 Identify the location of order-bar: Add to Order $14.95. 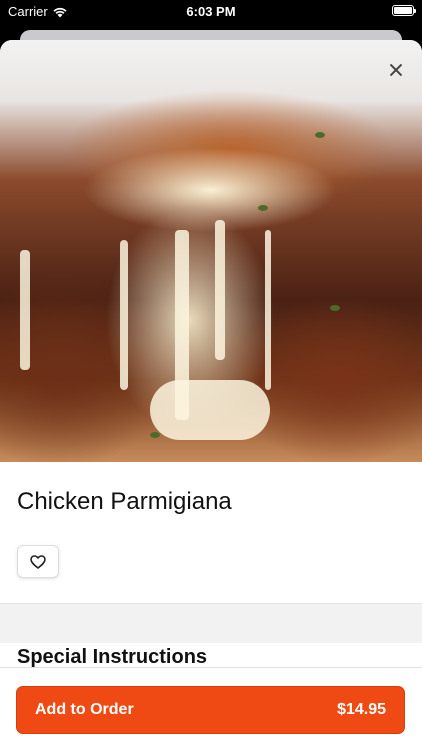
(211, 708).